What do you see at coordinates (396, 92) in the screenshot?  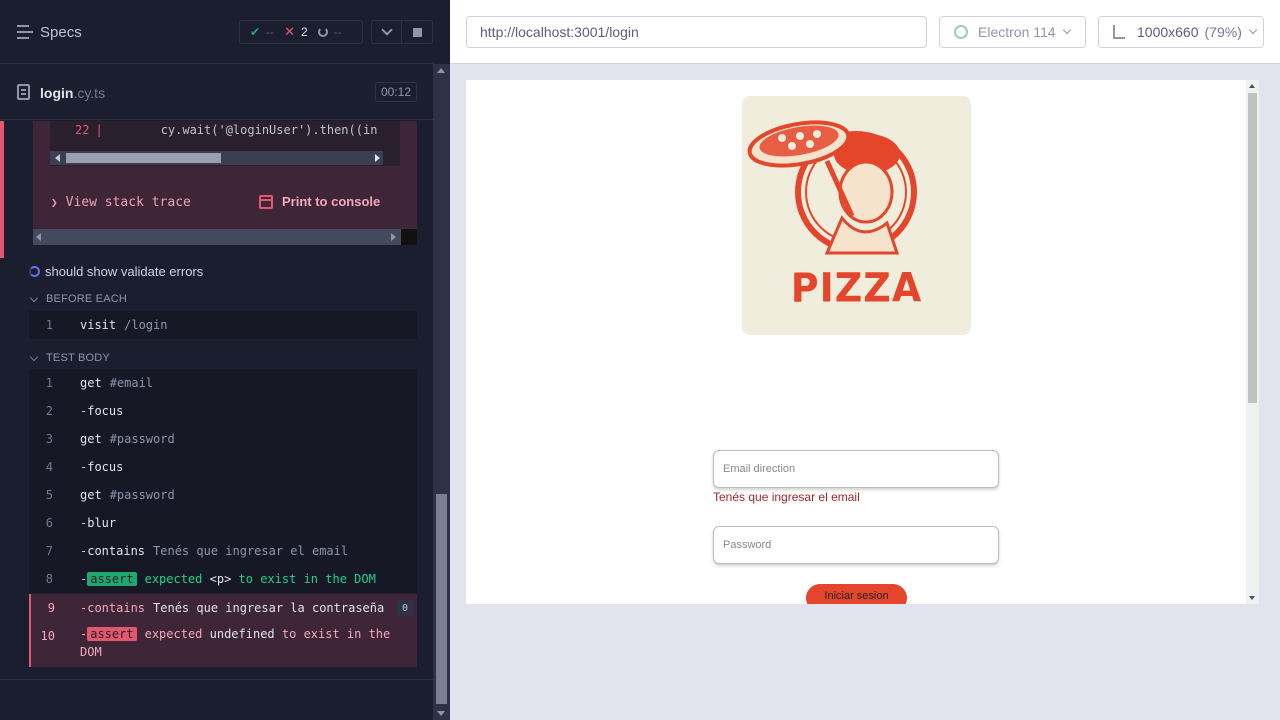 I see `spec-duration: 00:12` at bounding box center [396, 92].